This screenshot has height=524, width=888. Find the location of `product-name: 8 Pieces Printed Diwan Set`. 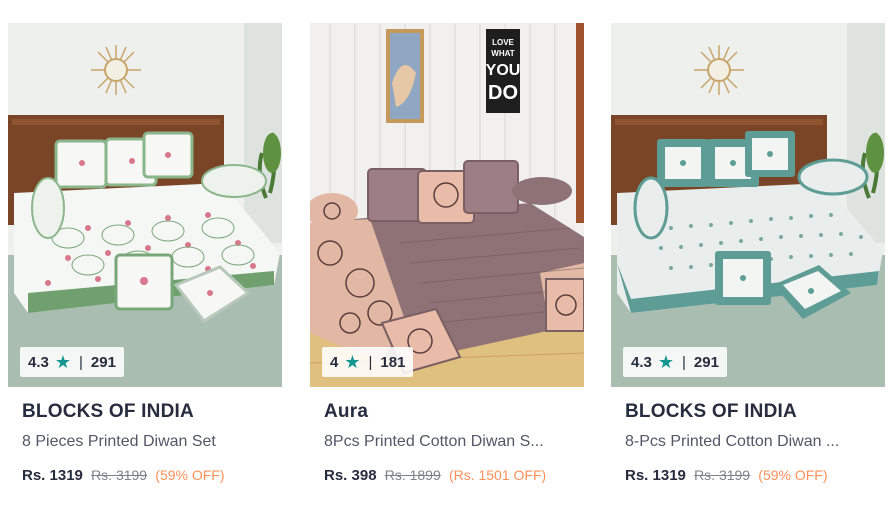

product-name: 8 Pieces Printed Diwan Set is located at coordinates (119, 441).